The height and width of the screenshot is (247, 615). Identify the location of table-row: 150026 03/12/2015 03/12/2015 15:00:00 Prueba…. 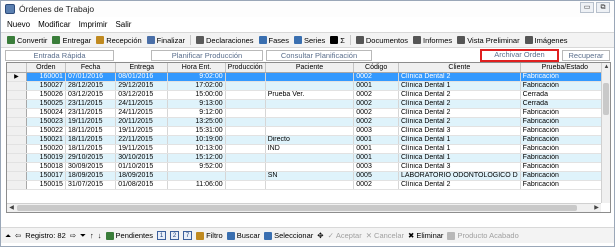
(308, 95).